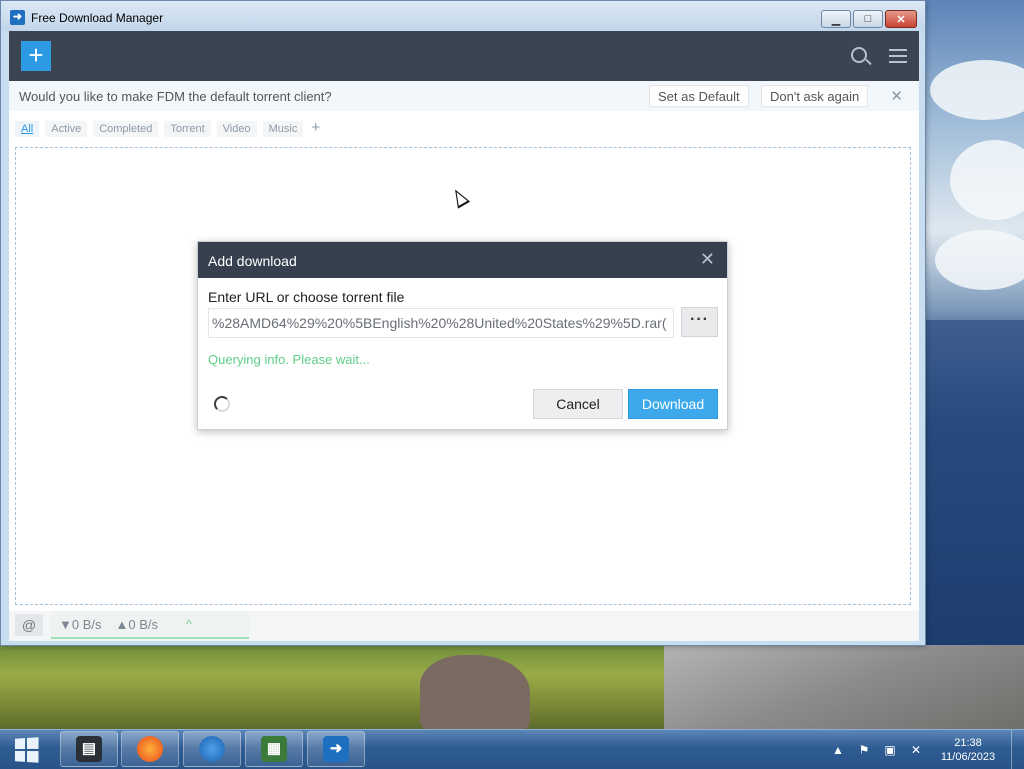 The height and width of the screenshot is (769, 1024). I want to click on chevron-up-icon: ▲, so click(838, 750).